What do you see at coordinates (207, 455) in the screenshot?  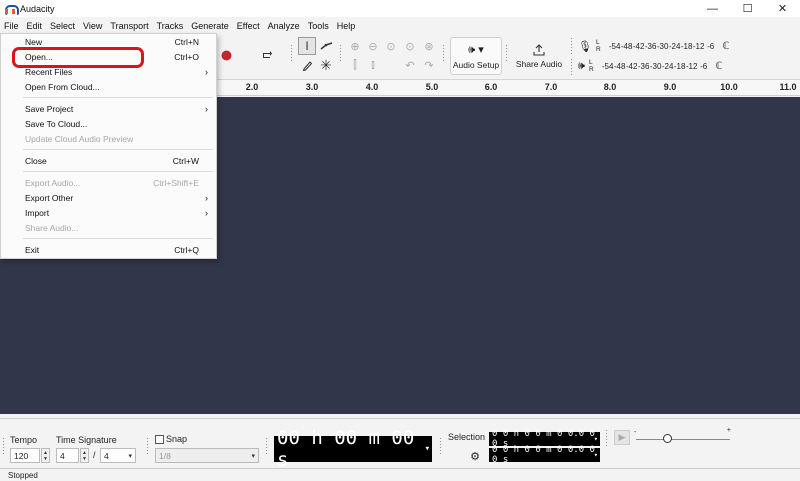 I see `snap-select: 1/8 ▾` at bounding box center [207, 455].